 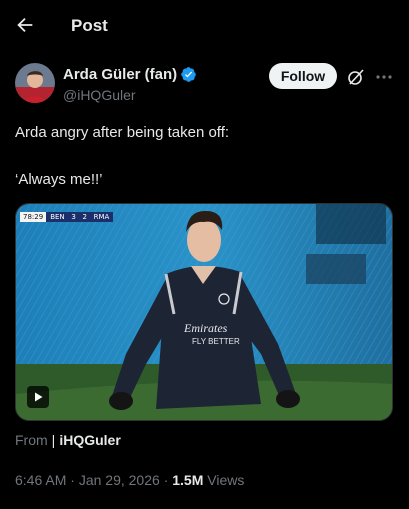 I want to click on source-account-link: iHQGuler, so click(x=89, y=440).